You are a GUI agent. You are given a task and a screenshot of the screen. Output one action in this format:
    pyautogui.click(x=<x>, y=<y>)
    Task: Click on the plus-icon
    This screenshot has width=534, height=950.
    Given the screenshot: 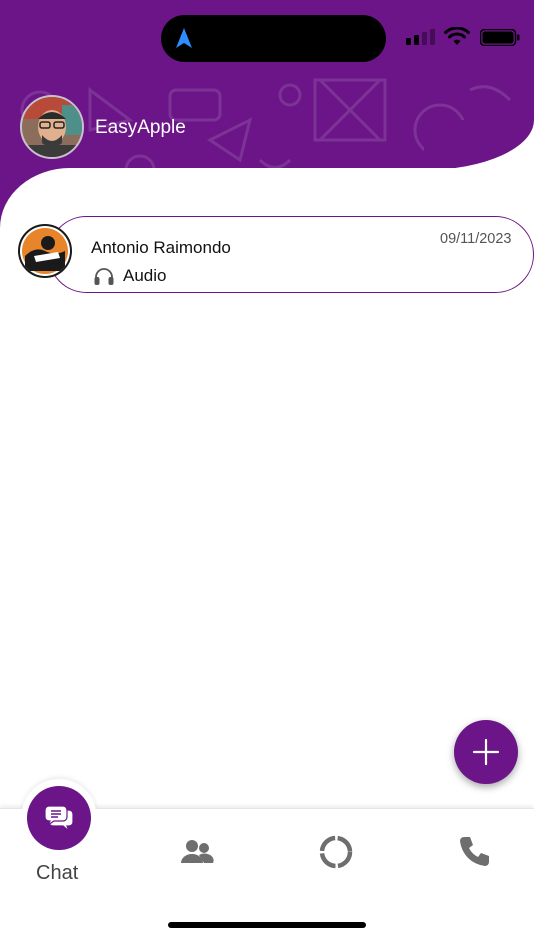 What is the action you would take?
    pyautogui.click(x=486, y=752)
    